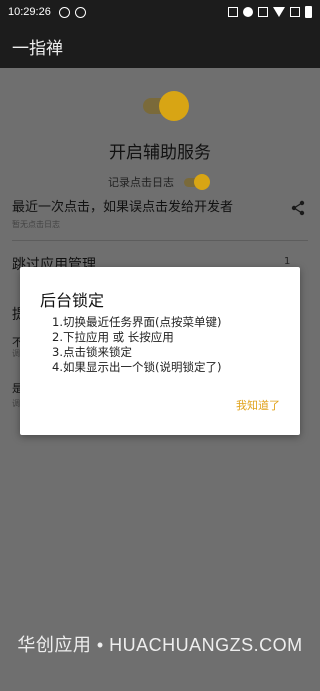 Image resolution: width=320 pixels, height=691 pixels. What do you see at coordinates (298, 208) in the screenshot?
I see `share-icon` at bounding box center [298, 208].